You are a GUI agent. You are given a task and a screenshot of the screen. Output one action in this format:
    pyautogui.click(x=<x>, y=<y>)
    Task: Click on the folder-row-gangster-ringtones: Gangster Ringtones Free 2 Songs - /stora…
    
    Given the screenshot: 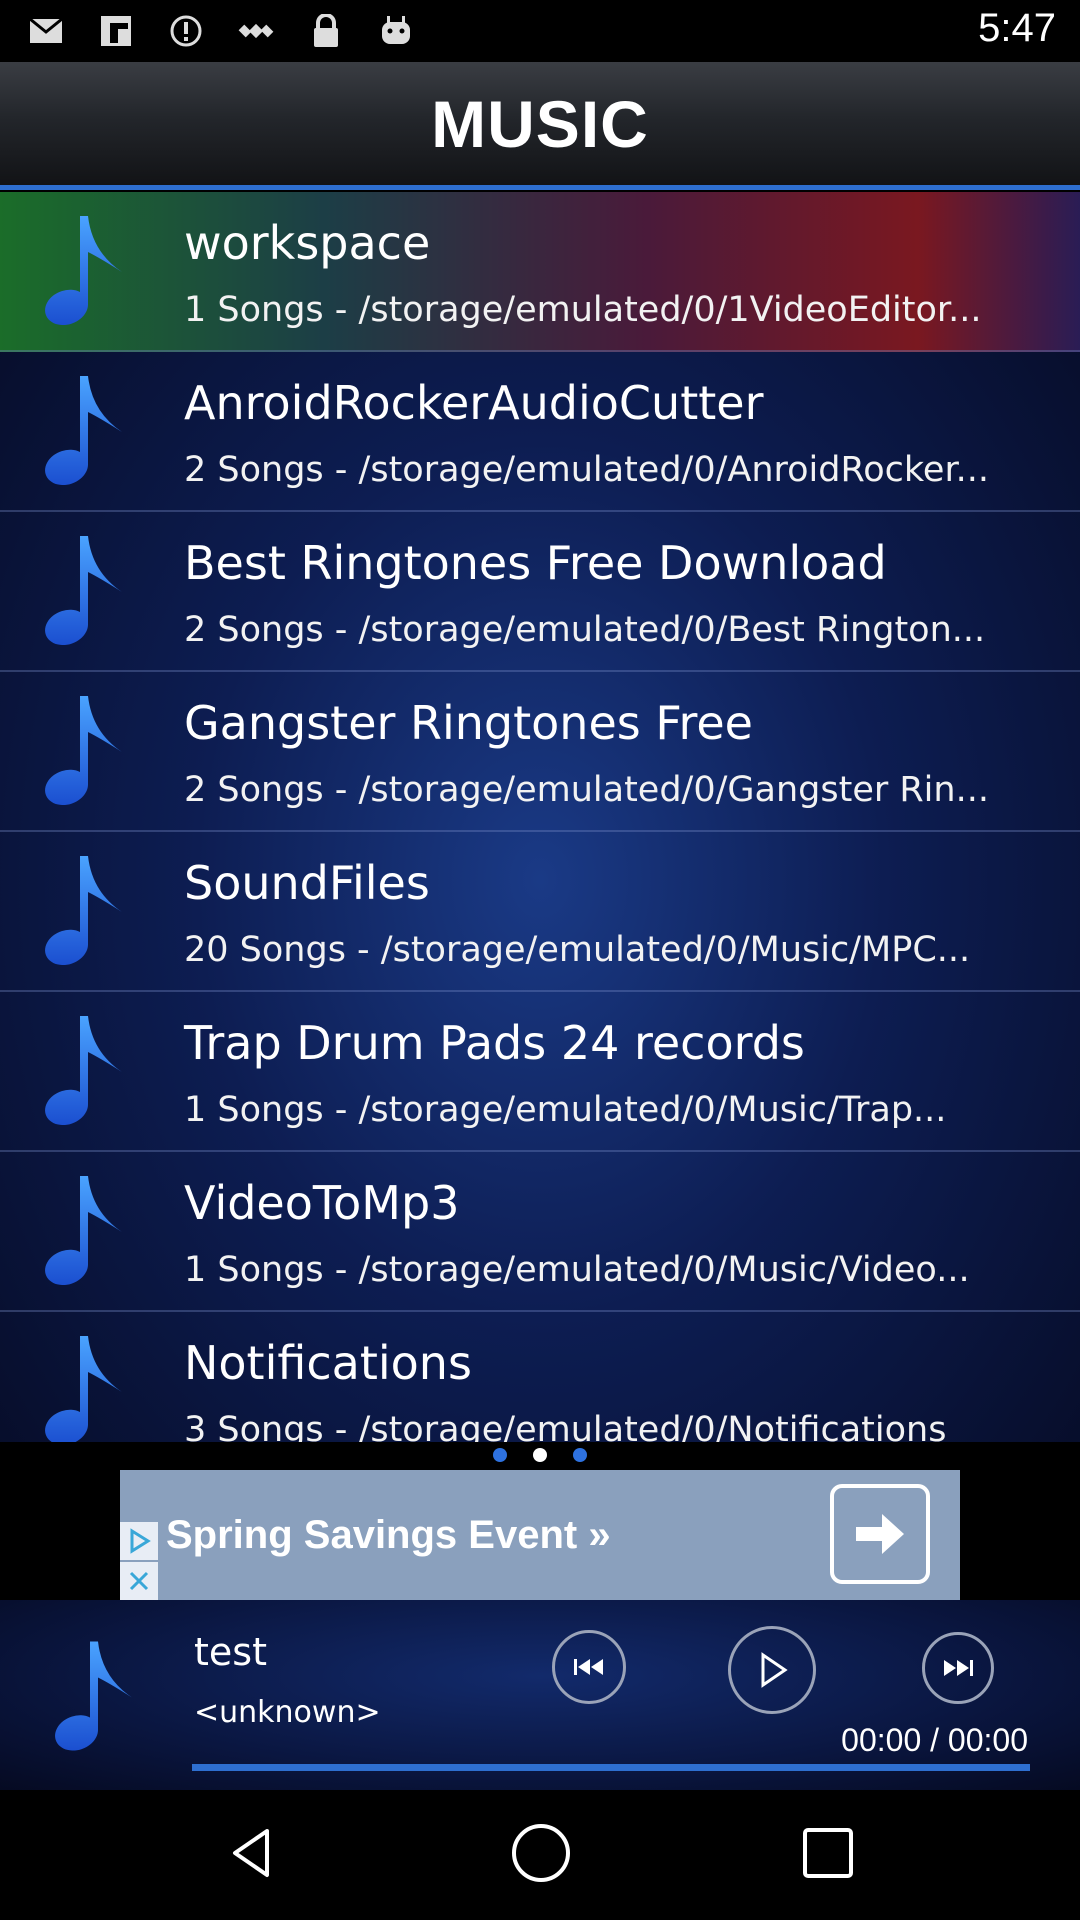 What is the action you would take?
    pyautogui.click(x=540, y=752)
    